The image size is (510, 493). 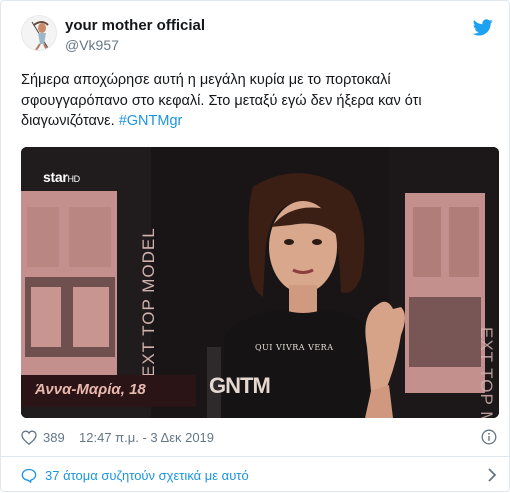 I want to click on channel-logo-main: star, so click(x=55, y=177).